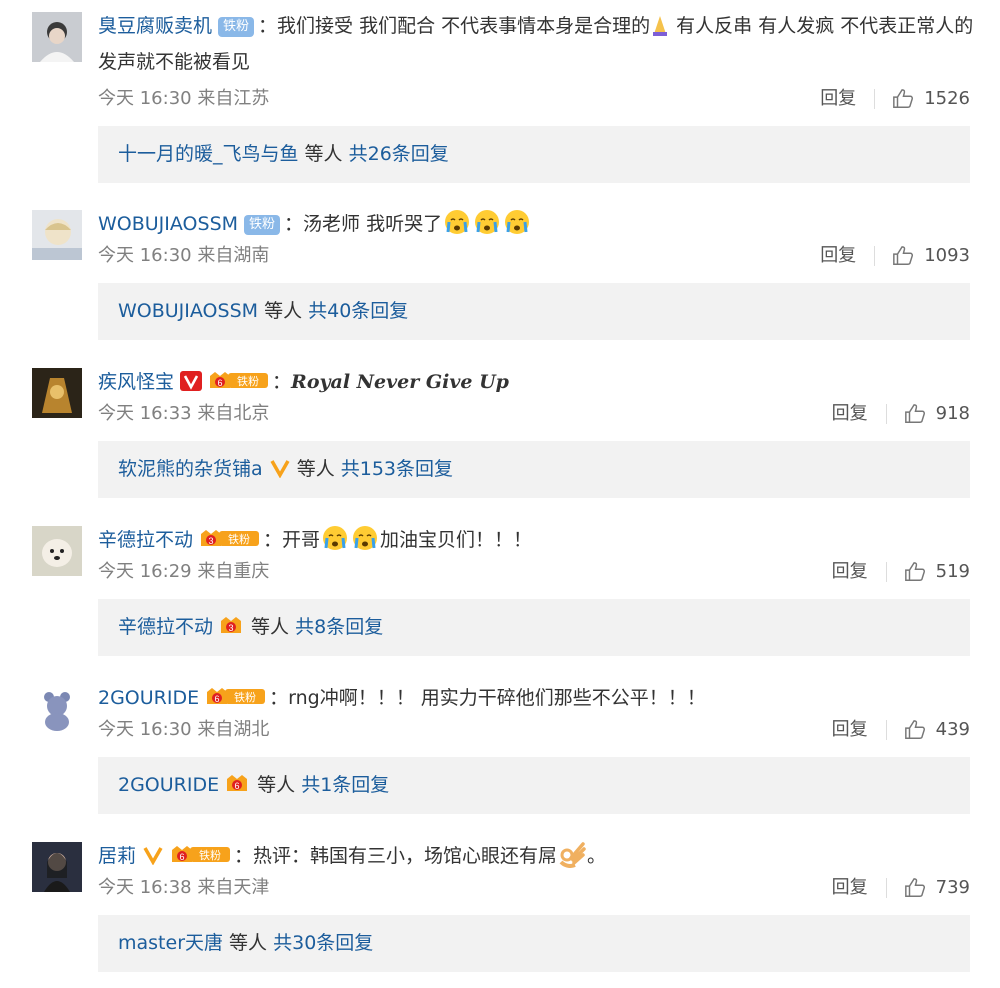 The width and height of the screenshot is (1000, 988). I want to click on reply-count-link: 共26条回复, so click(399, 154).